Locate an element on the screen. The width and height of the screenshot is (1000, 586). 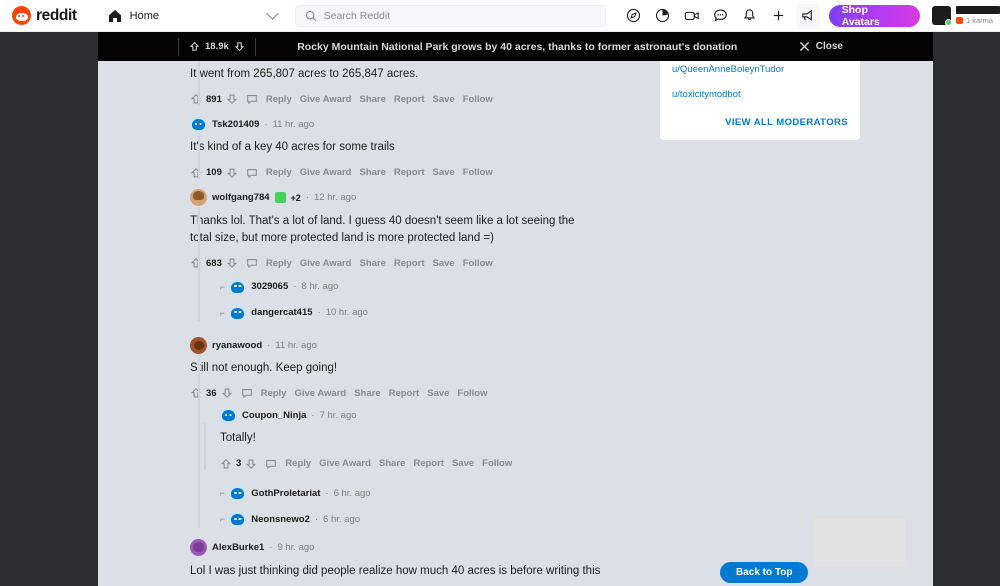
user-menu: 1 karma is located at coordinates (966, 16).